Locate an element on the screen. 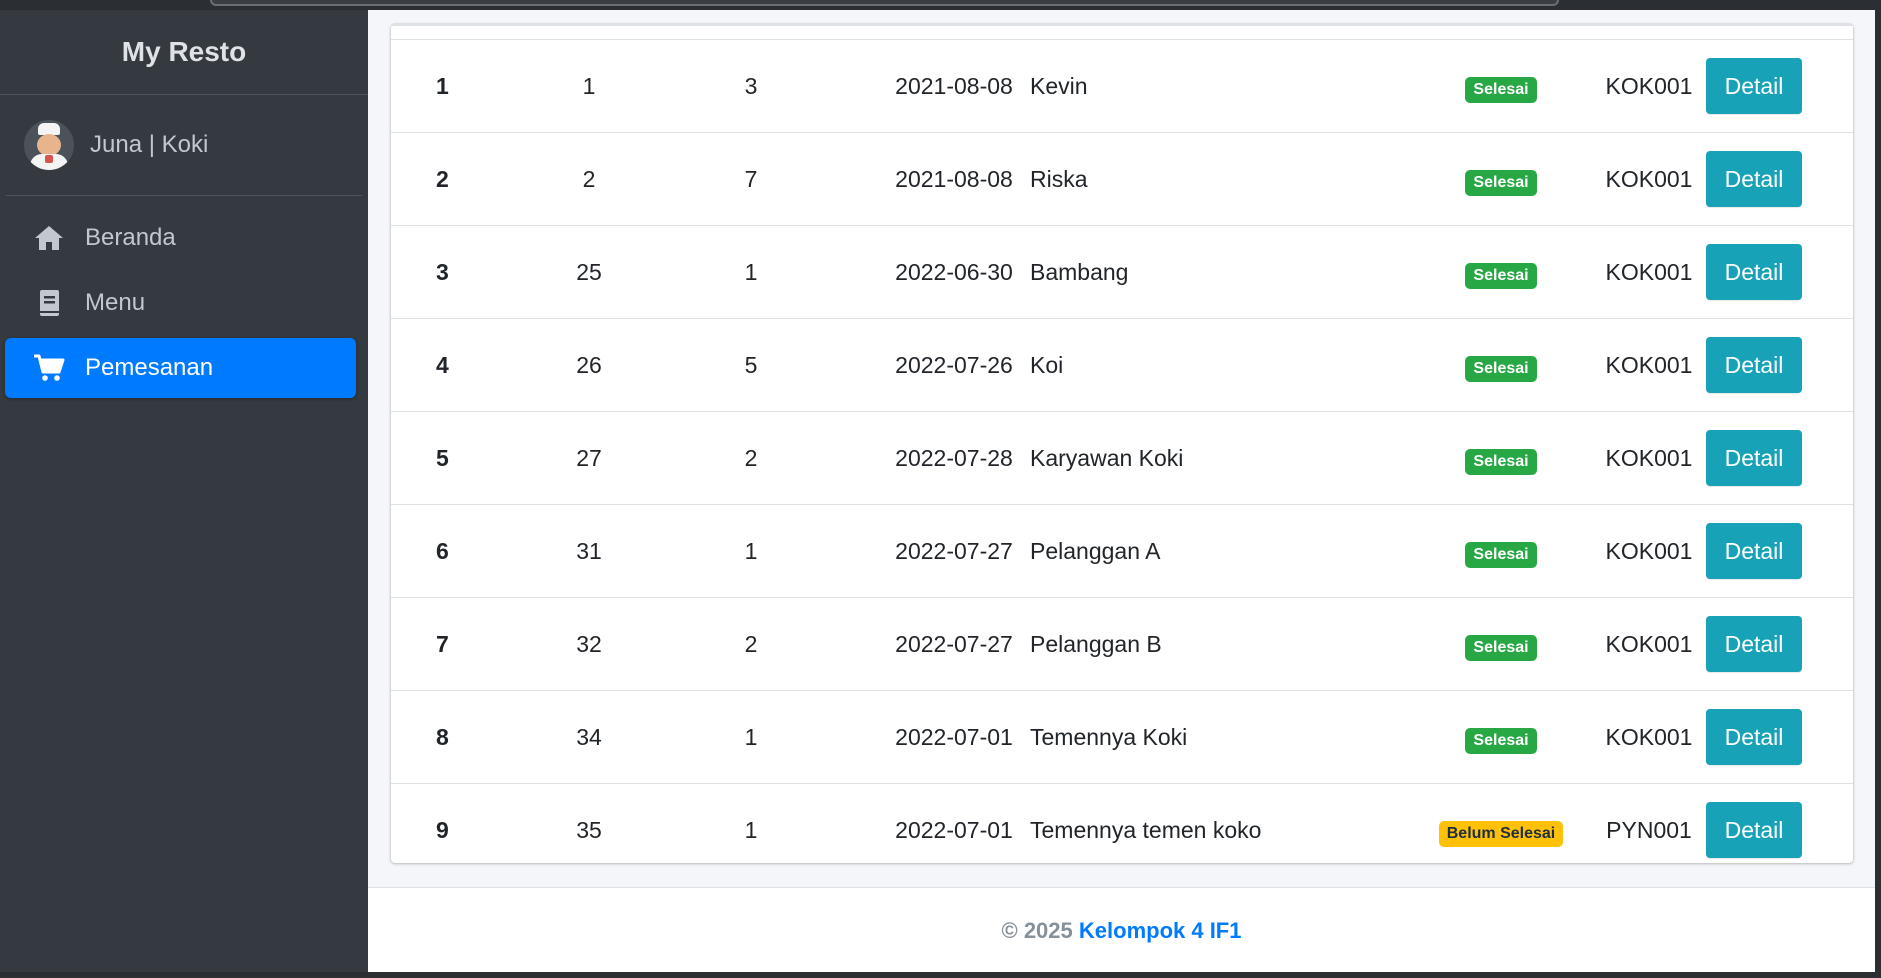 This screenshot has width=1881, height=978. sidebar-item-beranda: Beranda is located at coordinates (180, 238).